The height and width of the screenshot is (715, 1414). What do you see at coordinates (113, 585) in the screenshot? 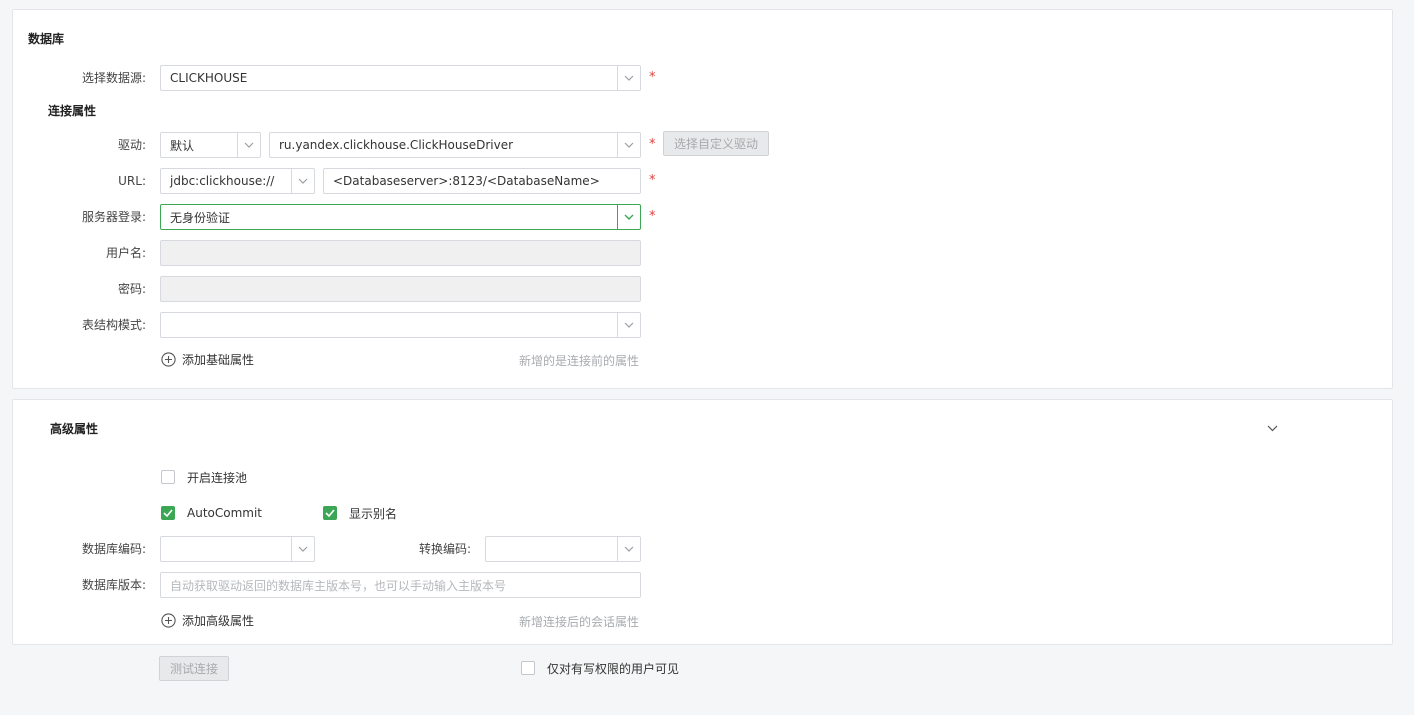
I see `db-version-label: 数据库版本:` at bounding box center [113, 585].